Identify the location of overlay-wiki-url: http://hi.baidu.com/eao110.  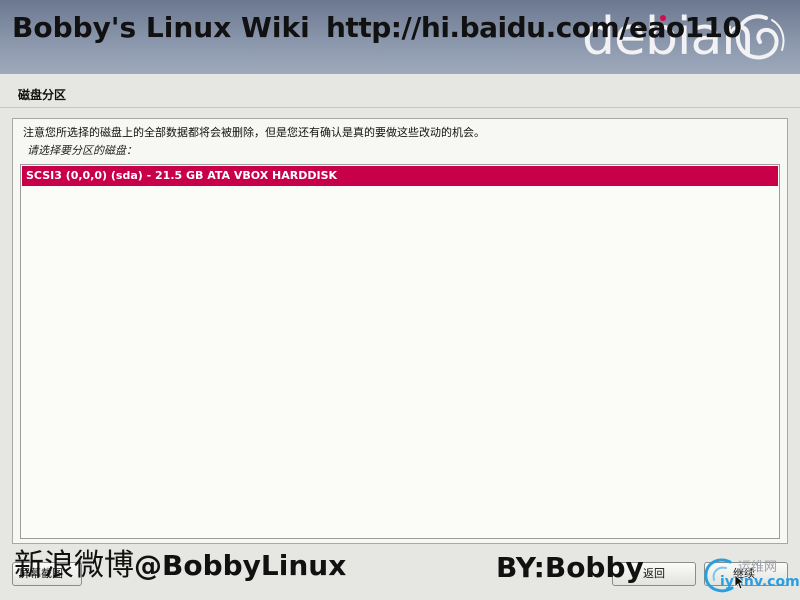
(534, 27).